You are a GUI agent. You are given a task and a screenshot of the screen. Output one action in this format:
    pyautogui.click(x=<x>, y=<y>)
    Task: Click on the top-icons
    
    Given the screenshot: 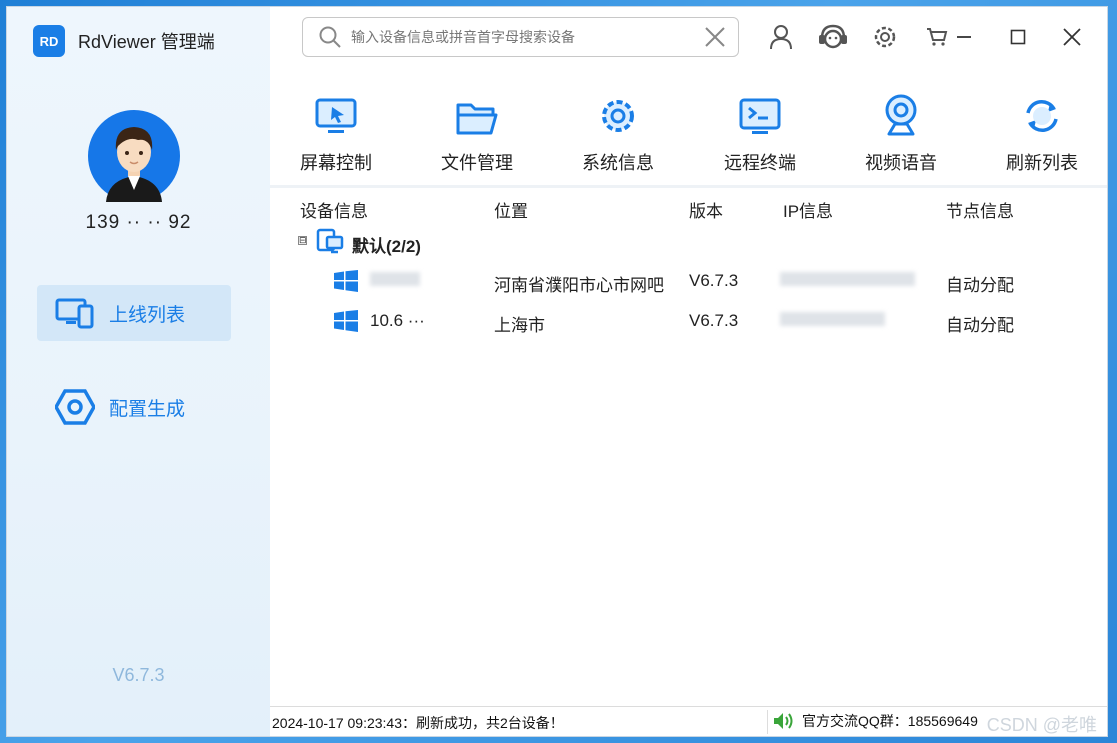 What is the action you would take?
    pyautogui.click(x=859, y=37)
    